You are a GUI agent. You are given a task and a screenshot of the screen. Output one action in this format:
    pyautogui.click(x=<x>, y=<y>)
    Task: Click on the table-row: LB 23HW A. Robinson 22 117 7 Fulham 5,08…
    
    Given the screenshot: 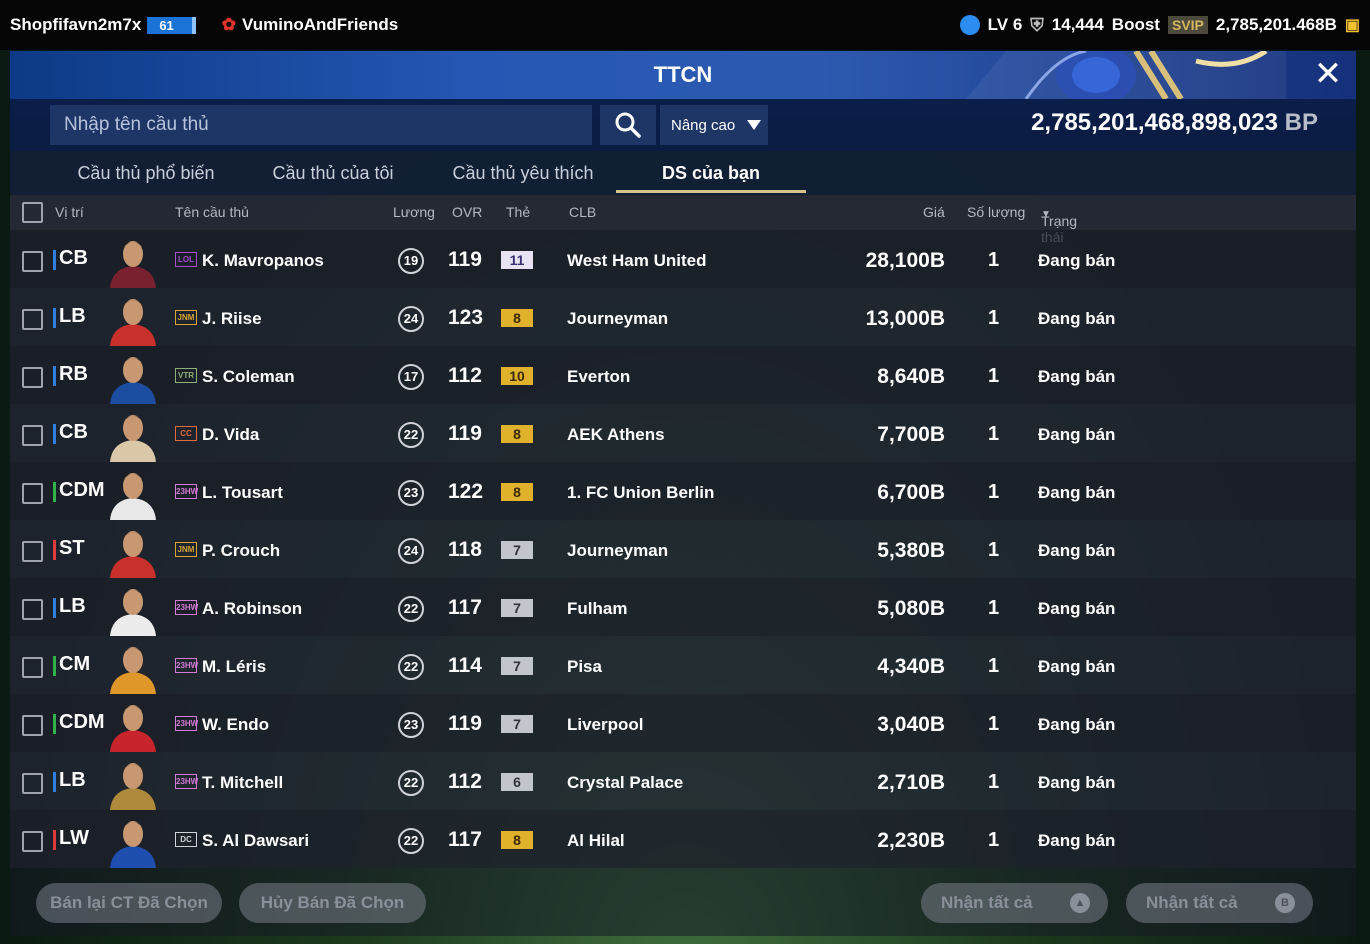 What is the action you would take?
    pyautogui.click(x=683, y=607)
    